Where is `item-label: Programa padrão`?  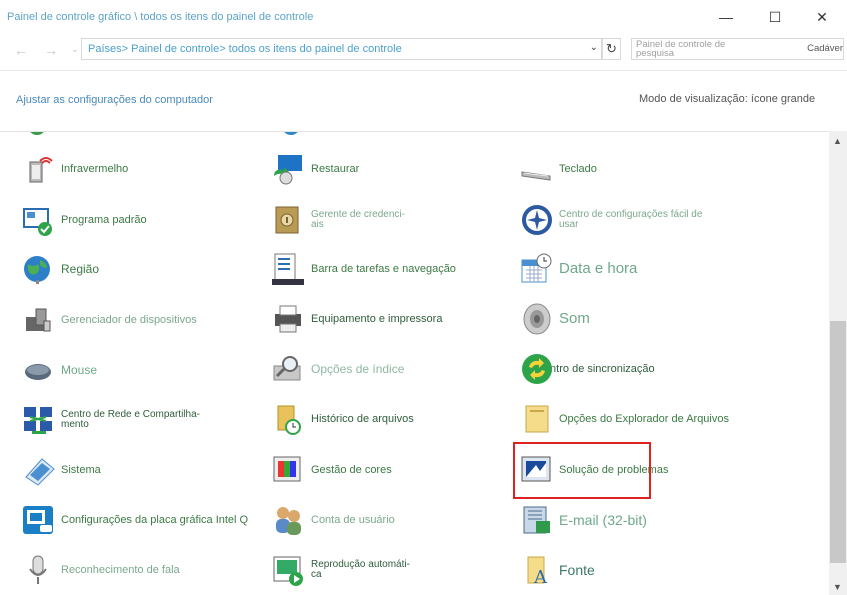 item-label: Programa padrão is located at coordinates (104, 220).